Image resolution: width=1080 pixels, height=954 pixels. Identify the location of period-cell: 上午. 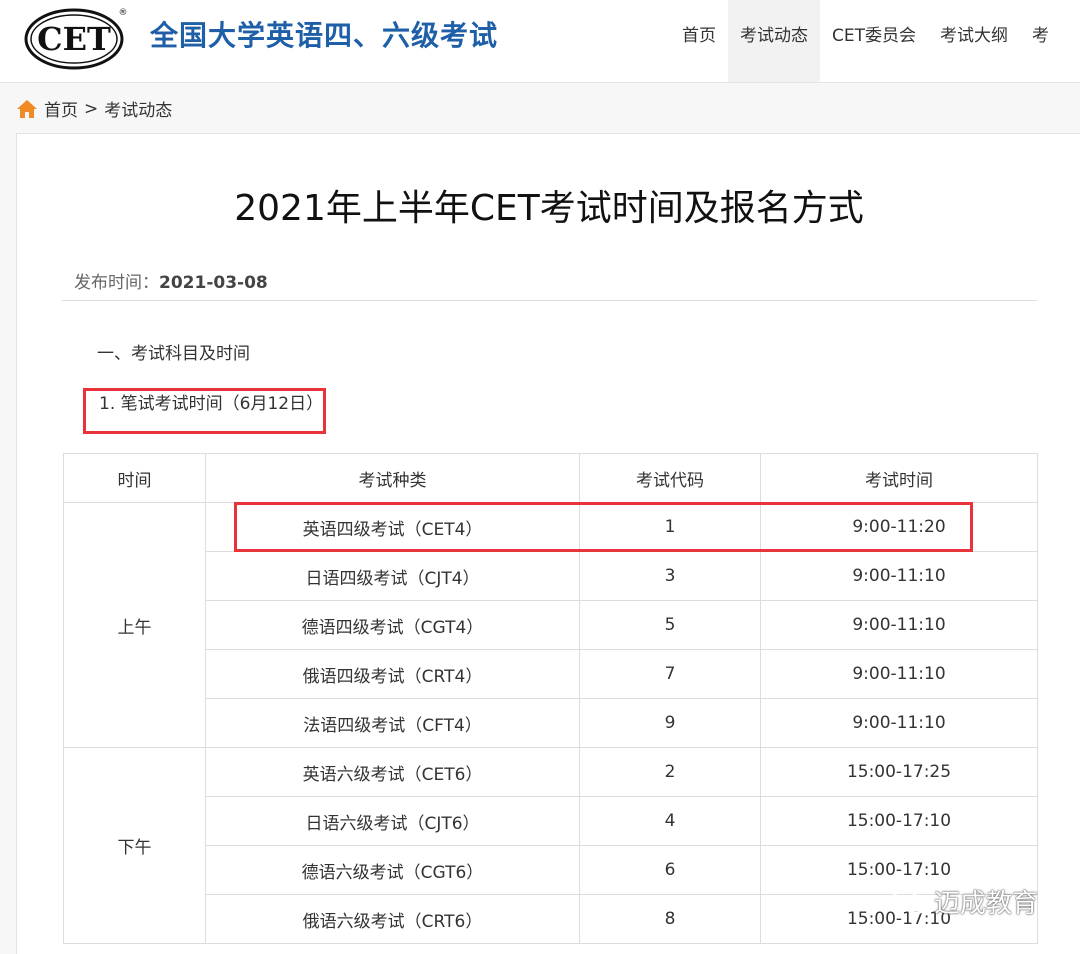
(134, 625).